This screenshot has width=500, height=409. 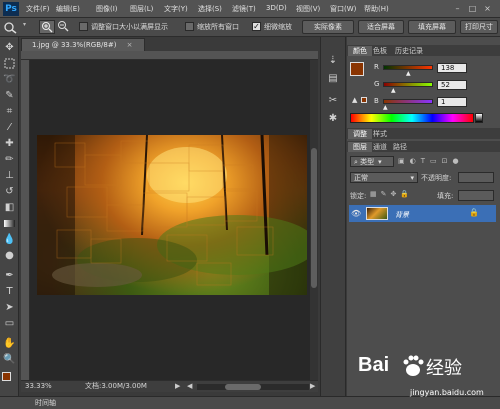 What do you see at coordinates (333, 101) in the screenshot?
I see `brush-panel-icon: ✂` at bounding box center [333, 101].